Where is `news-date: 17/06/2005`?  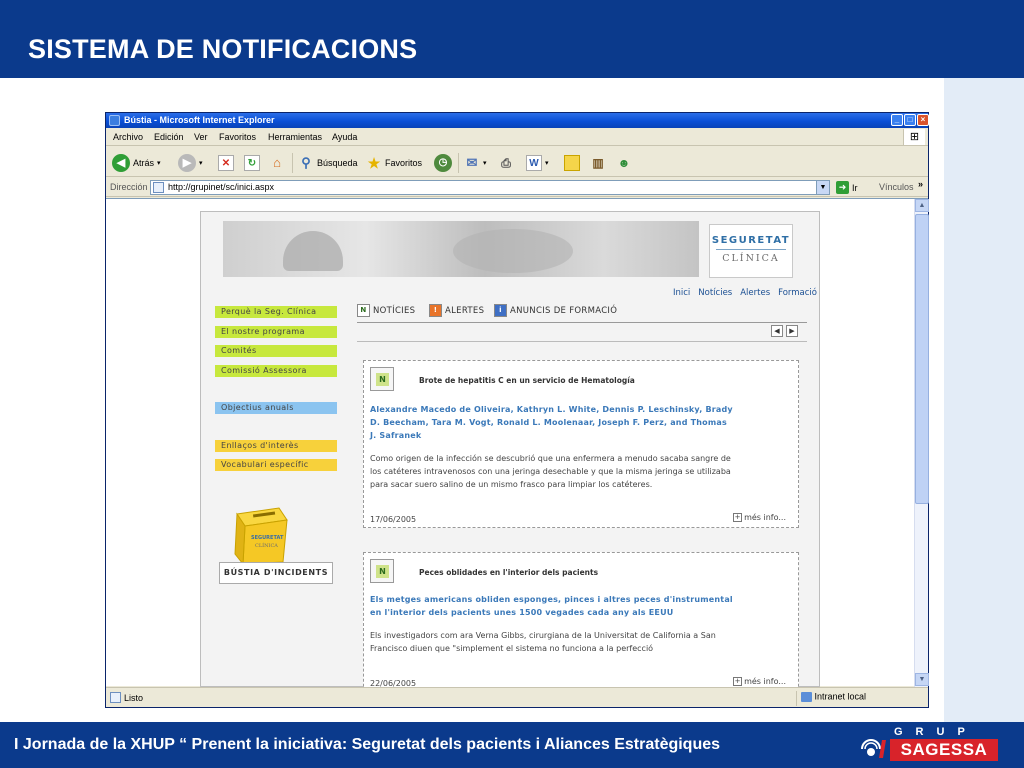 news-date: 17/06/2005 is located at coordinates (393, 519).